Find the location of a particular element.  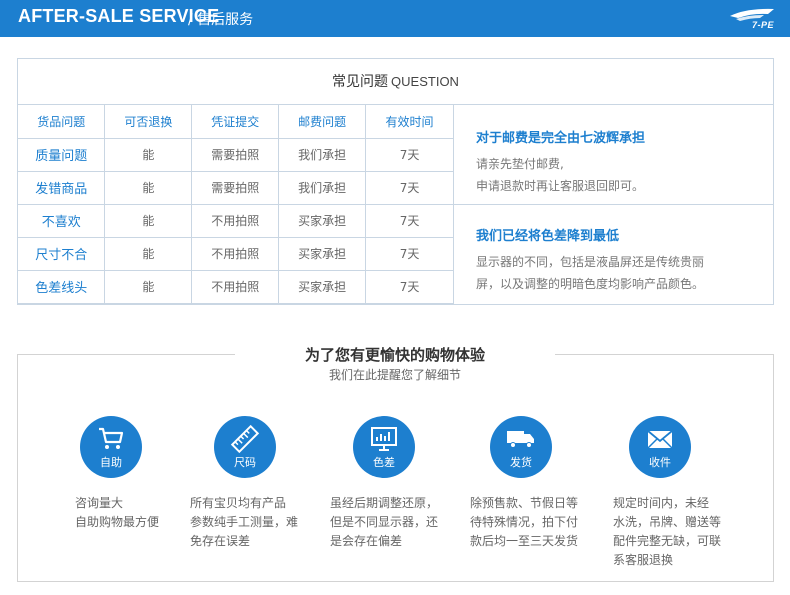

row-label: 发错商品 is located at coordinates (62, 187).